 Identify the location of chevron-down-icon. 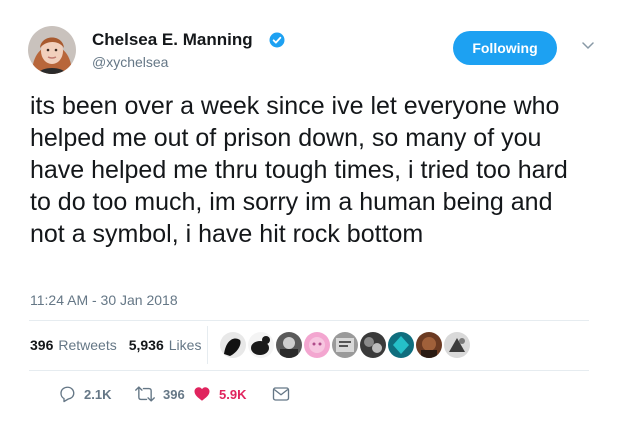
(588, 46).